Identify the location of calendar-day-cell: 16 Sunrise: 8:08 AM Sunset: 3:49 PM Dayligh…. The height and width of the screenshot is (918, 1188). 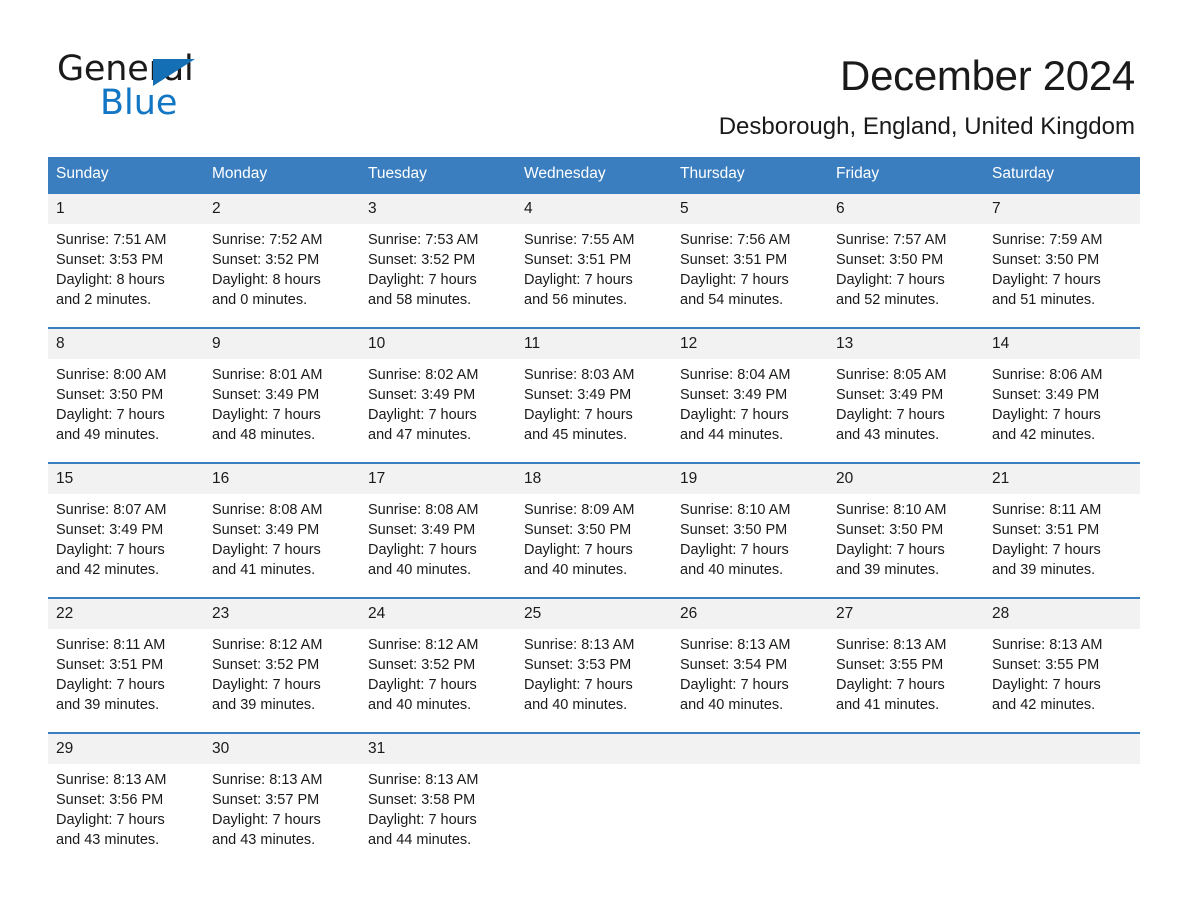
(282, 529).